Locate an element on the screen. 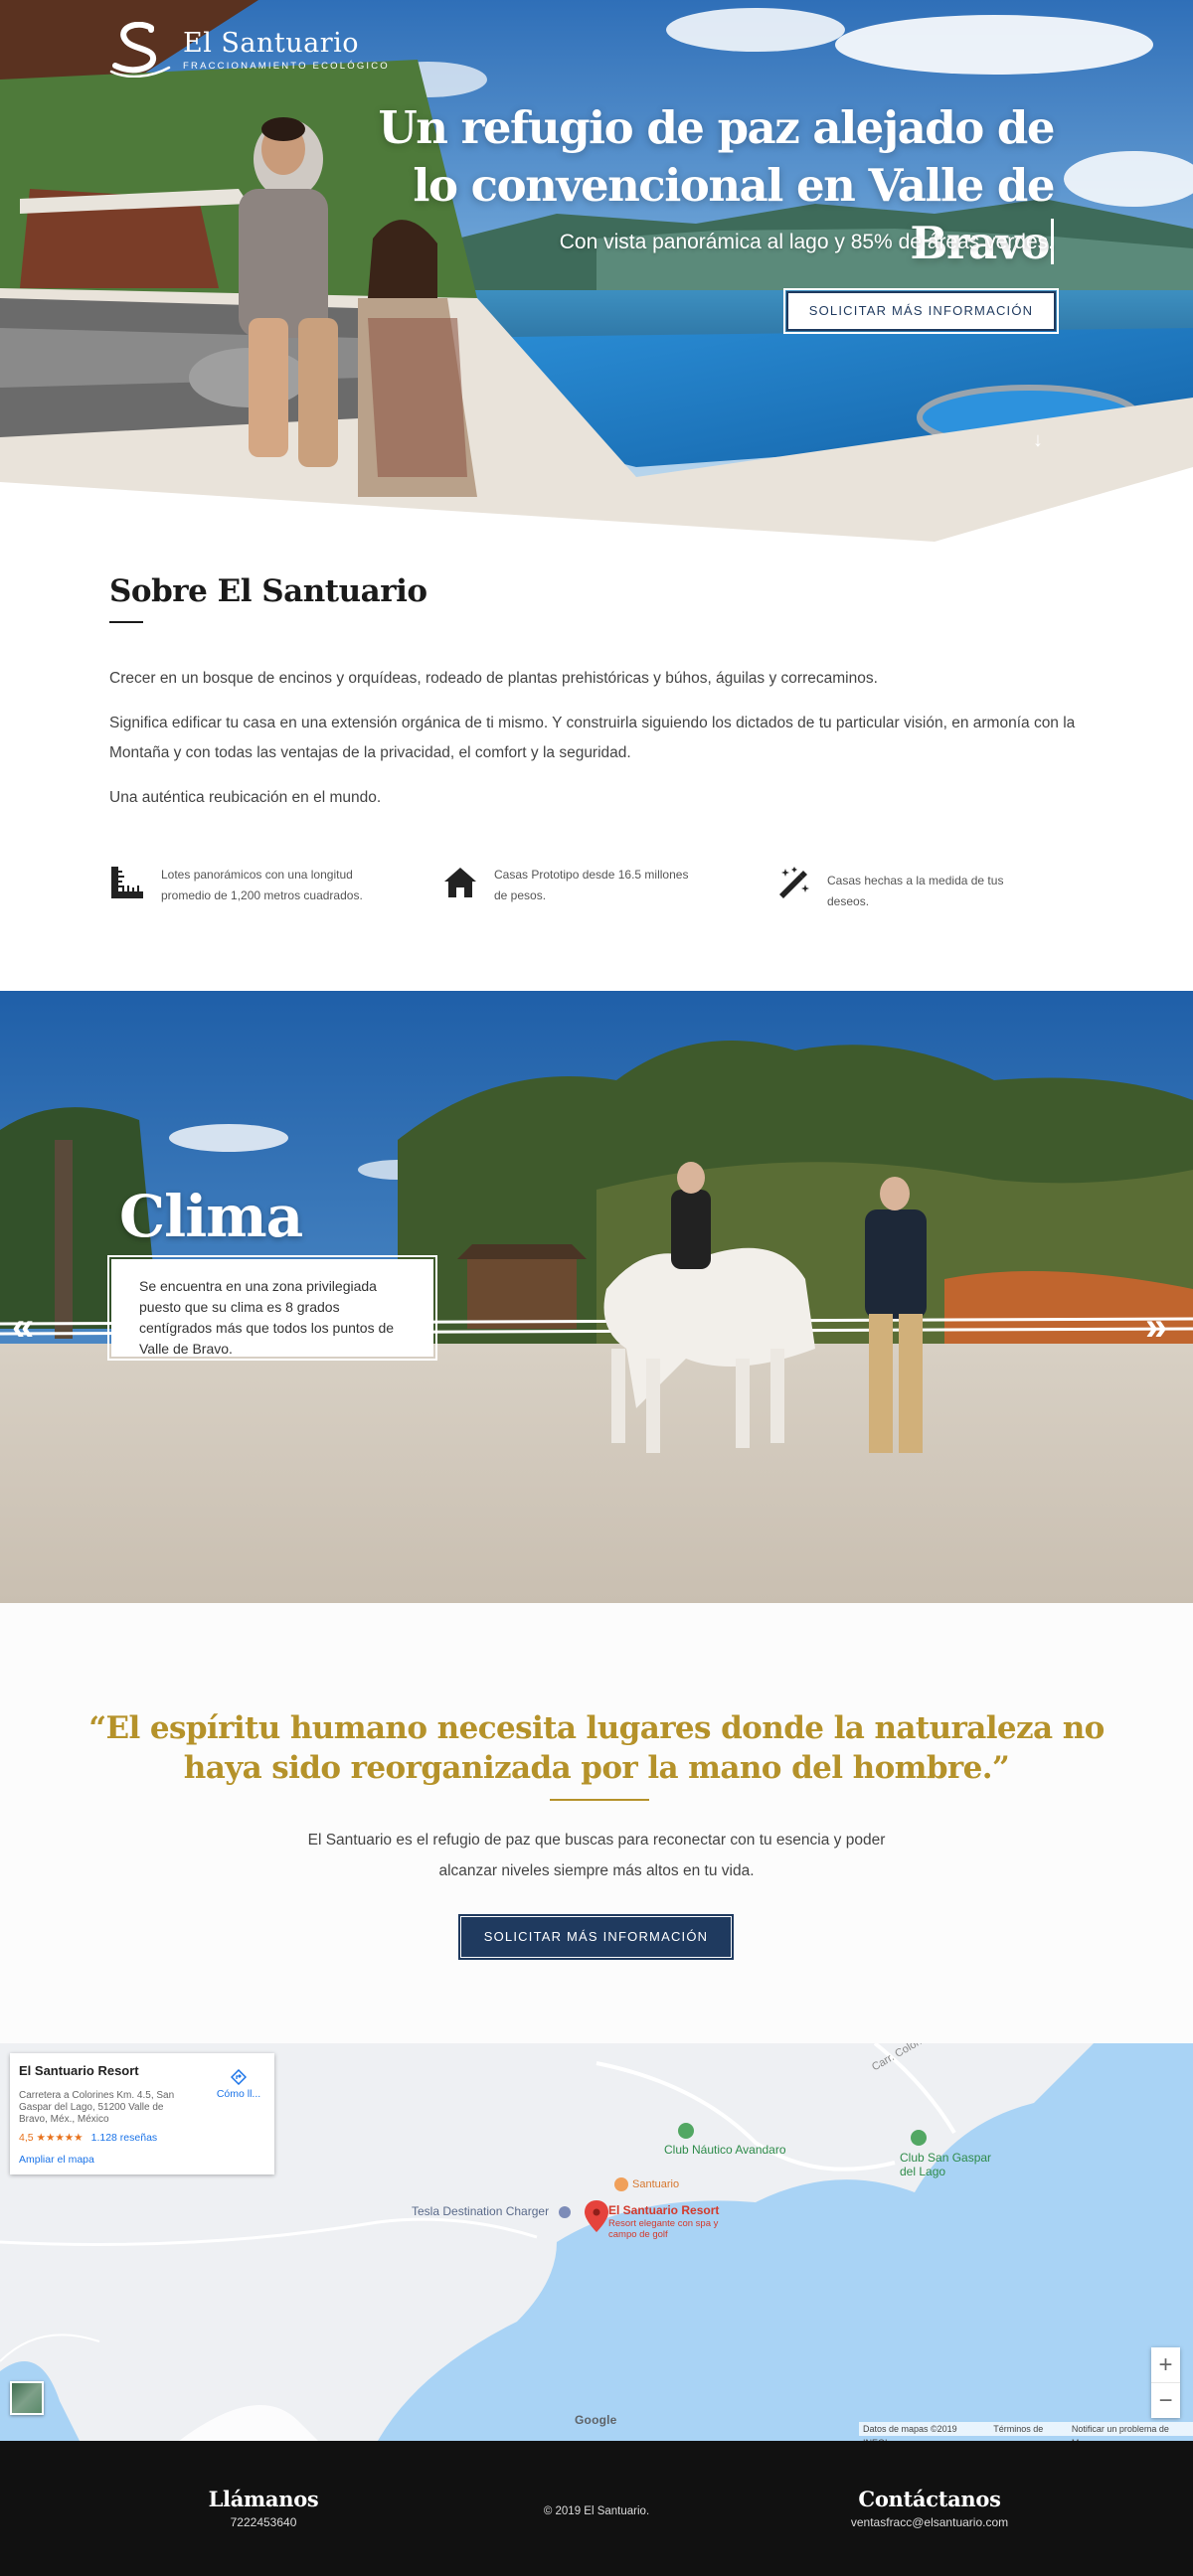 The height and width of the screenshot is (2576, 1193). satellite-view-toggle is located at coordinates (27, 2398).